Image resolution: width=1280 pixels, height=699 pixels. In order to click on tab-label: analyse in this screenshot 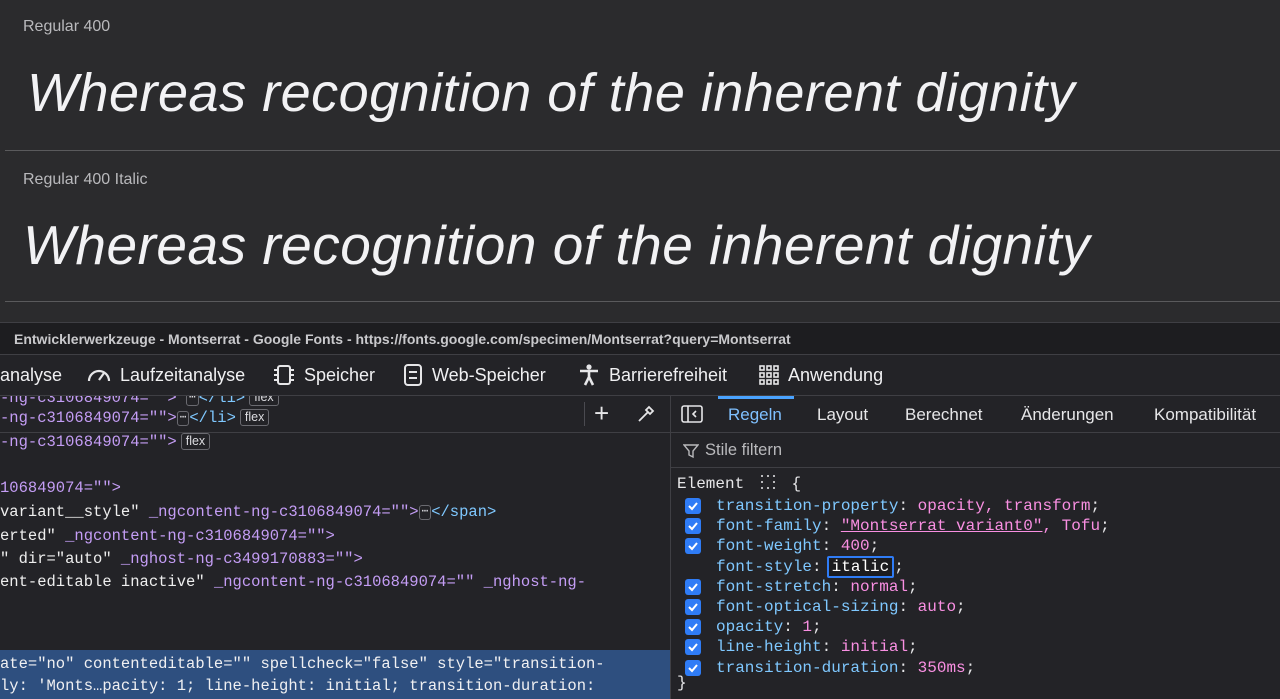, I will do `click(31, 374)`.